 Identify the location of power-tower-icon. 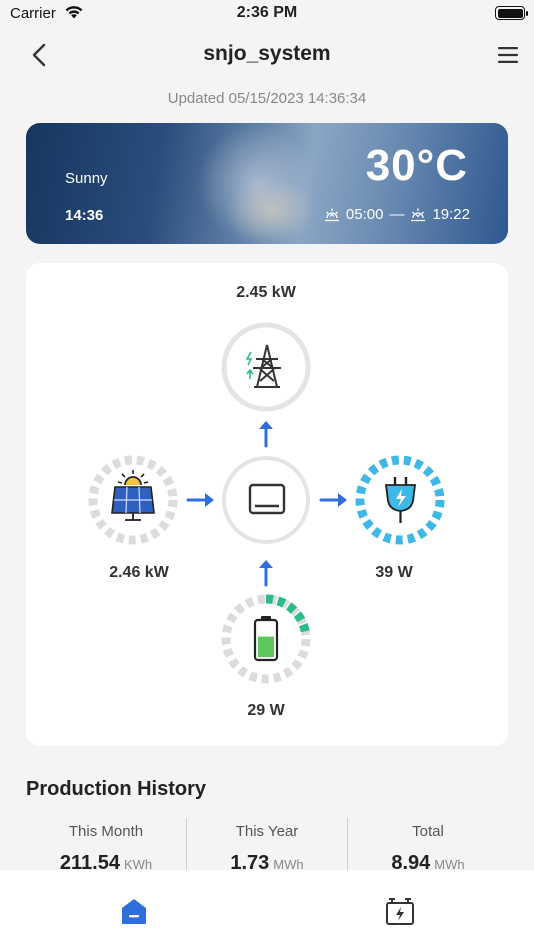
(267, 366).